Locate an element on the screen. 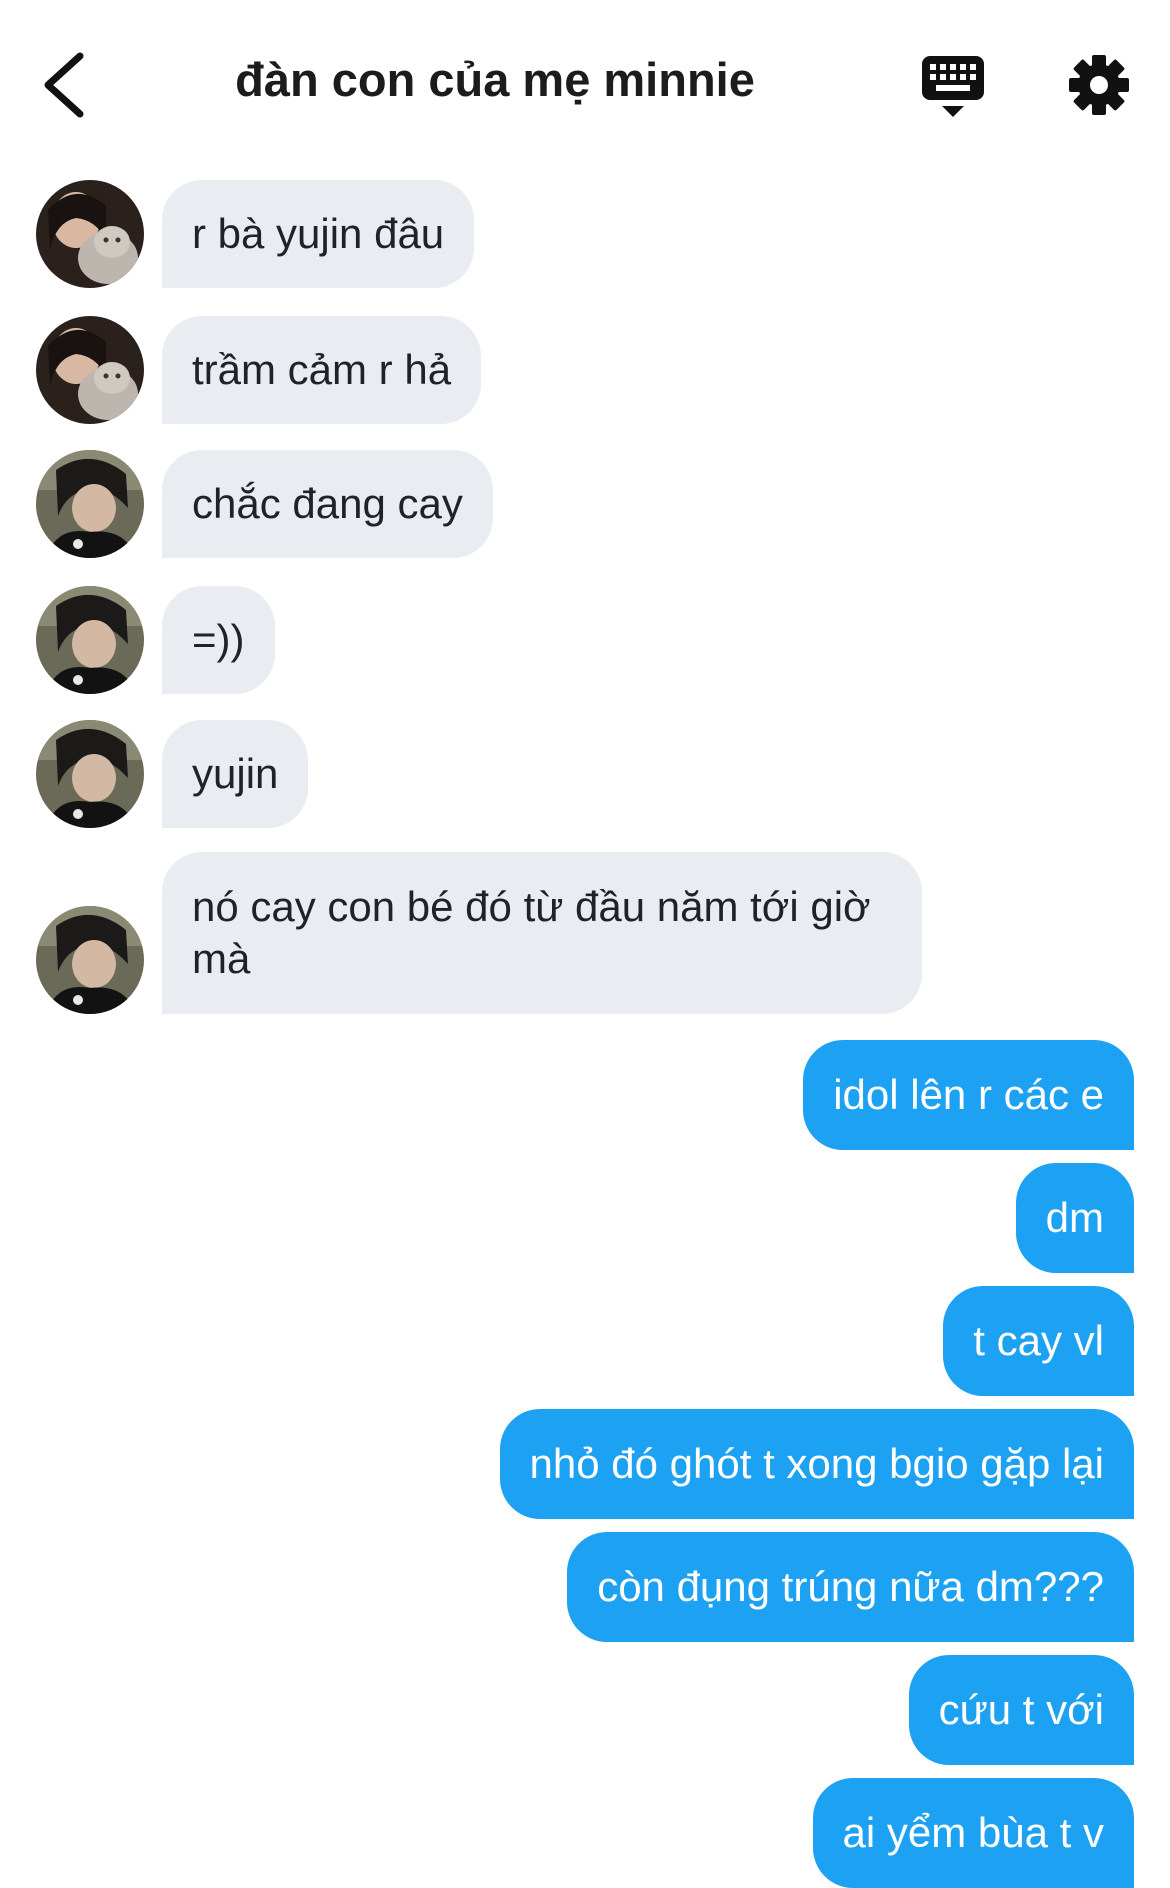 The height and width of the screenshot is (1888, 1170). message-bubble-outgoing: còn đụng trúng nữa dm??? is located at coordinates (850, 1587).